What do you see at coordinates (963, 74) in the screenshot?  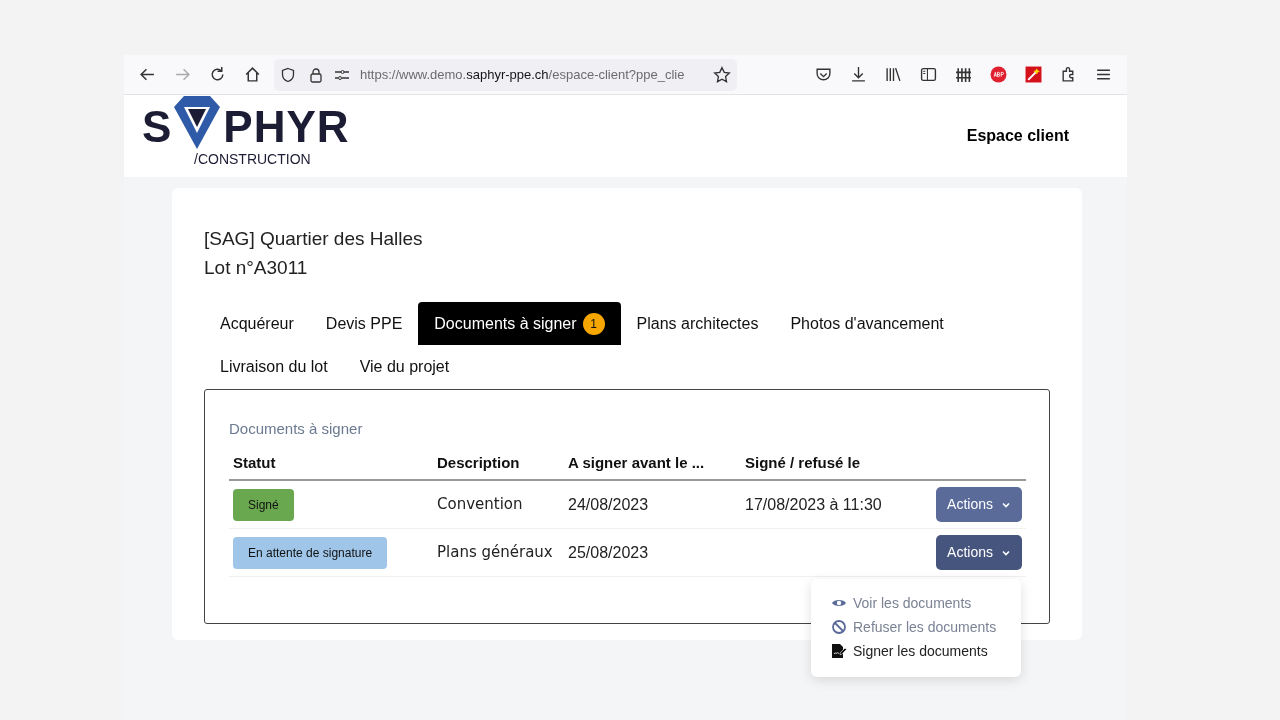 I see `fence-icon` at bounding box center [963, 74].